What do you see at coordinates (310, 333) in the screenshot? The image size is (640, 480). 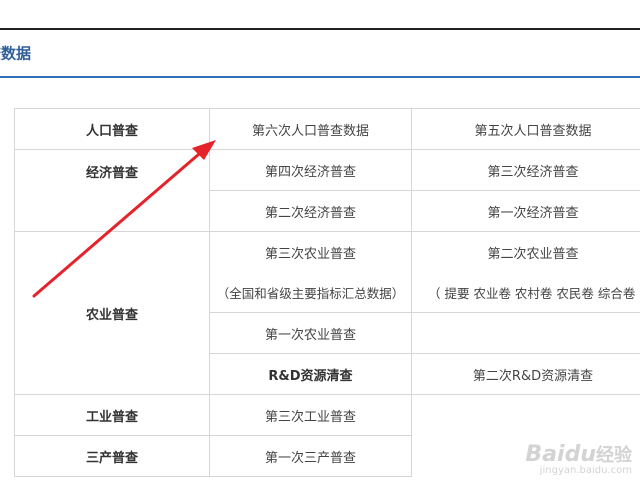 I see `link-first-agriculture-census: 第一次农业普查` at bounding box center [310, 333].